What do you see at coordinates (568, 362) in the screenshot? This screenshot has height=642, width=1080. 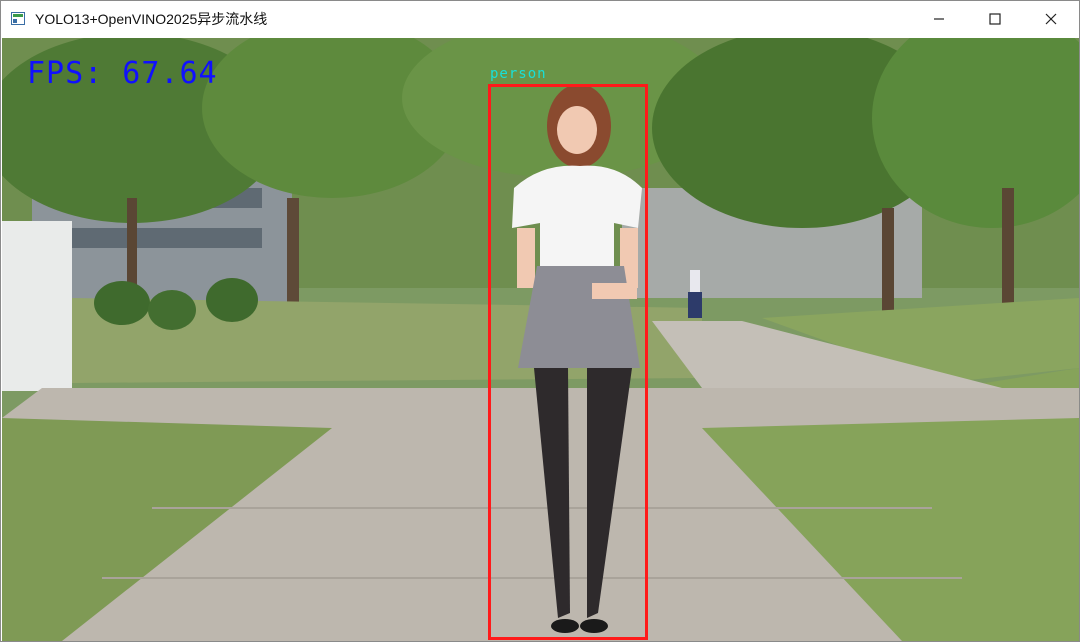 I see `detection-bounding-box` at bounding box center [568, 362].